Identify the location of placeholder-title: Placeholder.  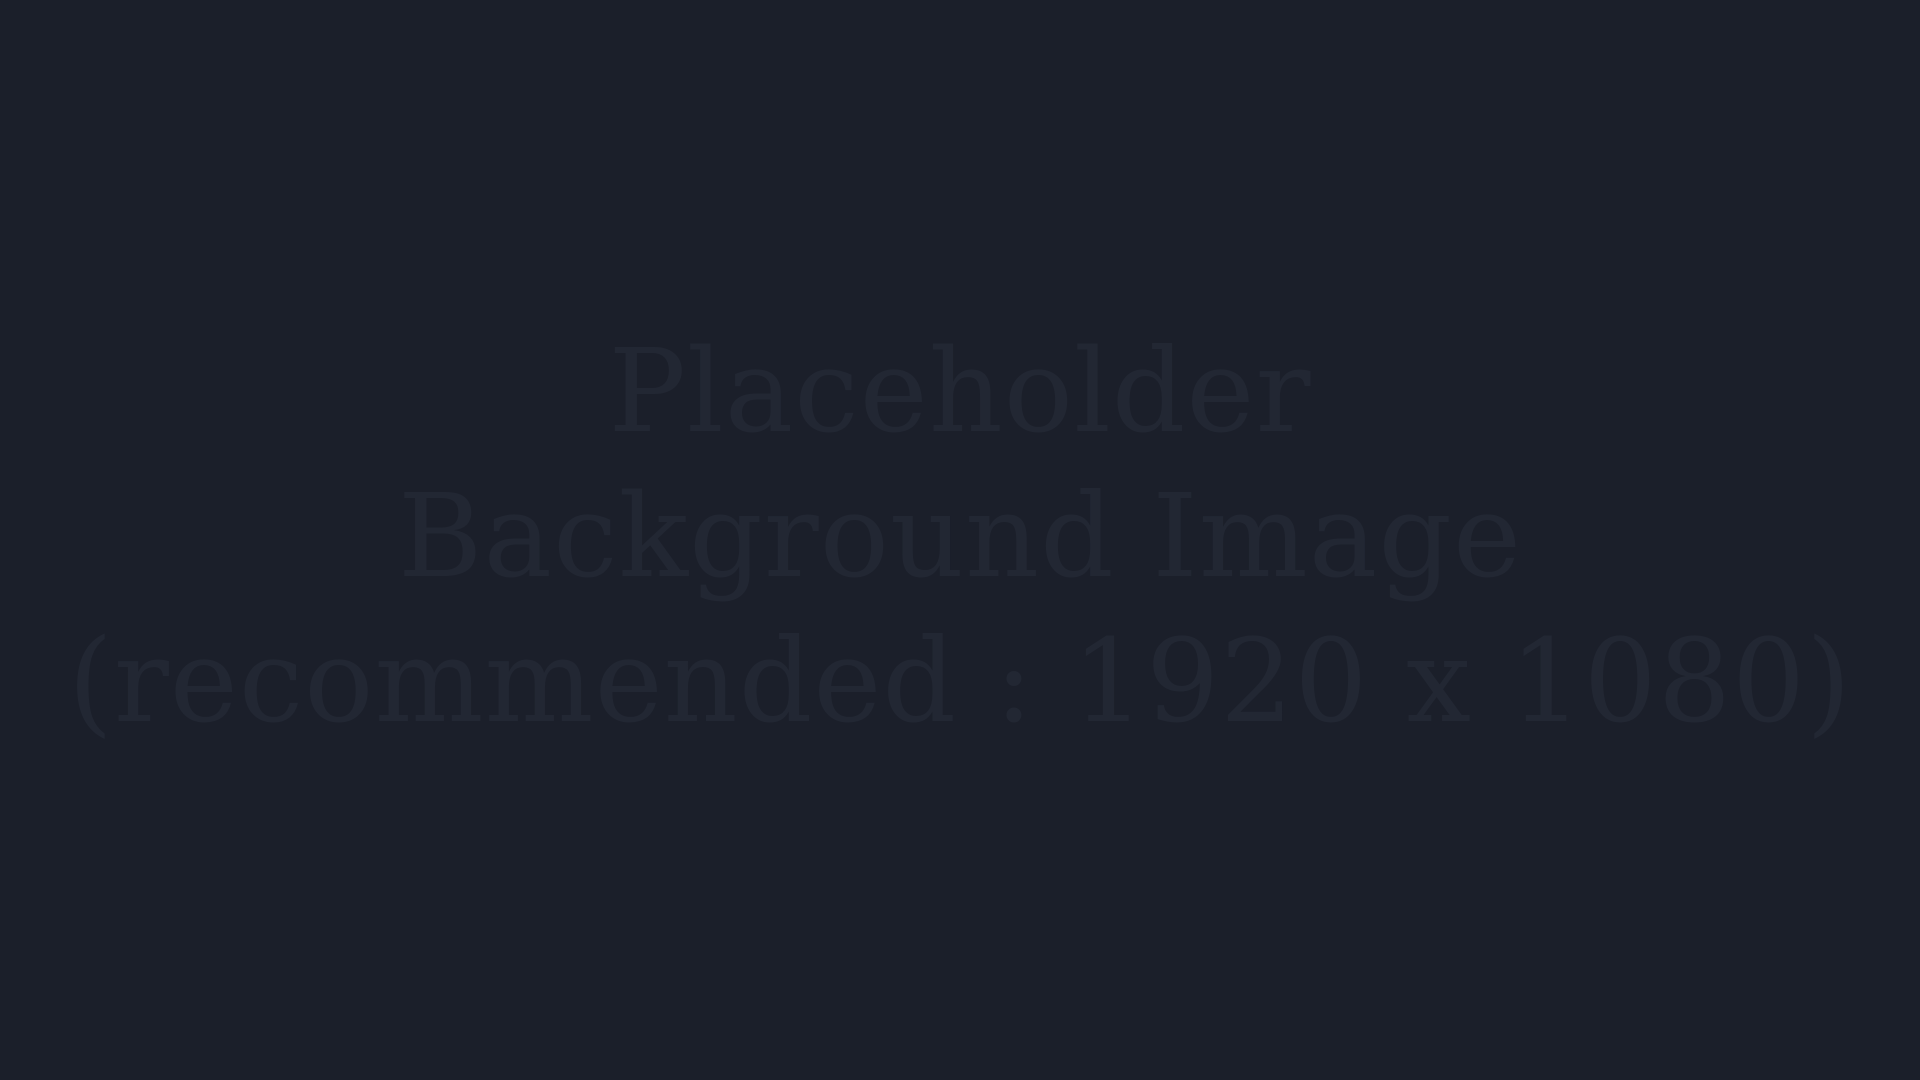
(960, 392).